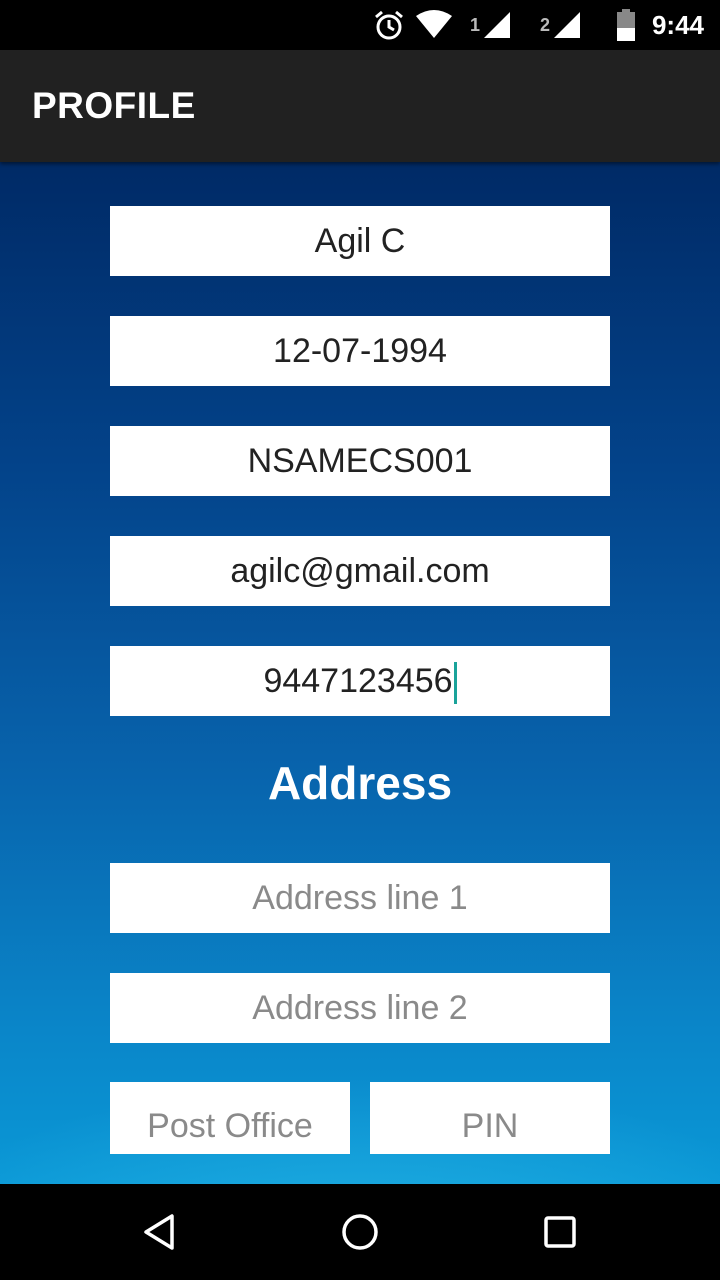 This screenshot has height=1280, width=720. What do you see at coordinates (360, 241) in the screenshot?
I see `name-field: Agil C` at bounding box center [360, 241].